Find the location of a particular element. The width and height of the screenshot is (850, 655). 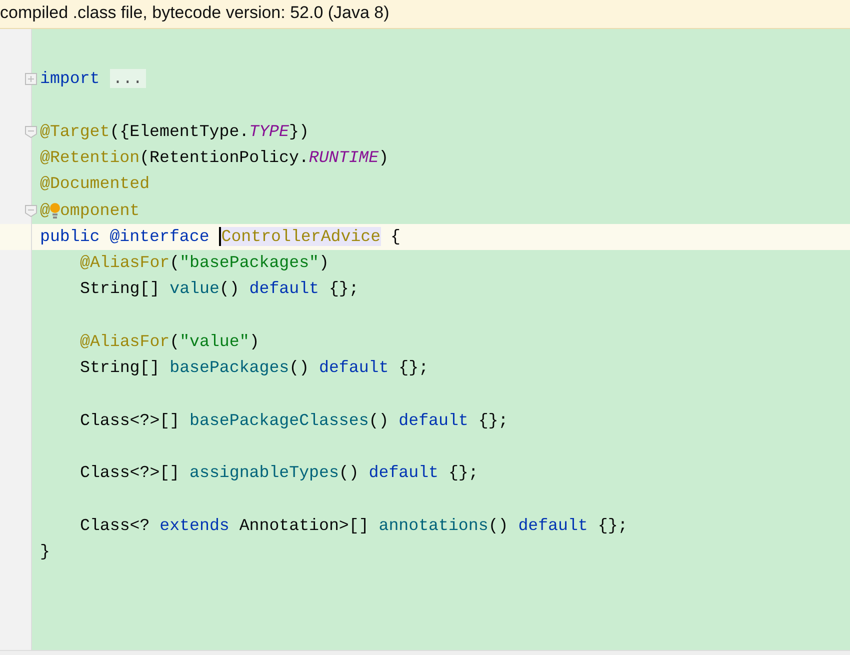

code-line: @AliasFor("basePackages") is located at coordinates (204, 263).